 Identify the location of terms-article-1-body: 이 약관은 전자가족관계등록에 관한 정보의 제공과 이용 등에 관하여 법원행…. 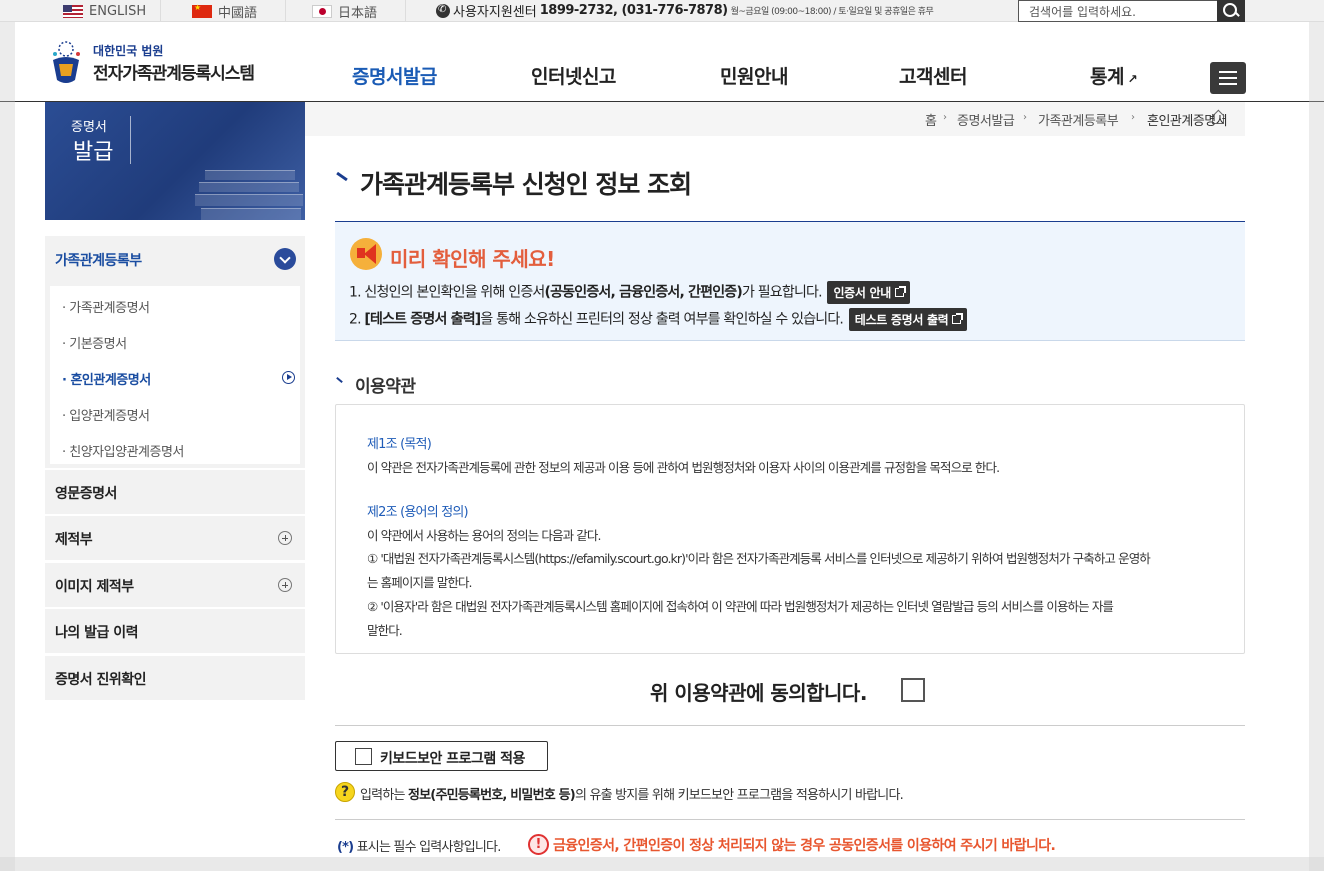
(683, 467).